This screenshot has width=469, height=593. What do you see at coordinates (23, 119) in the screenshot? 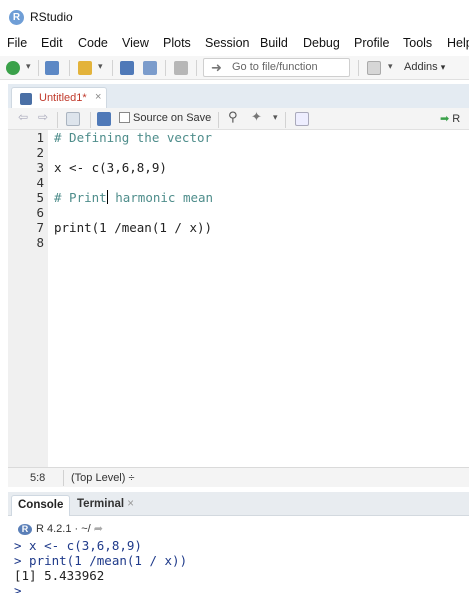
I see `back-arrow-icon: ⇦` at bounding box center [23, 119].